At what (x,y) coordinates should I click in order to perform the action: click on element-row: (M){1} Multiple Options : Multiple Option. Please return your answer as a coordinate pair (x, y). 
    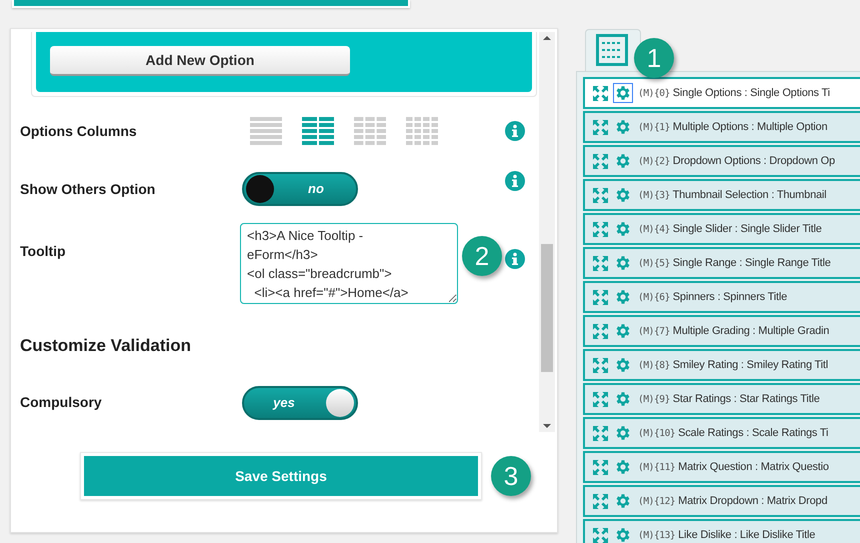
    Looking at the image, I should click on (721, 127).